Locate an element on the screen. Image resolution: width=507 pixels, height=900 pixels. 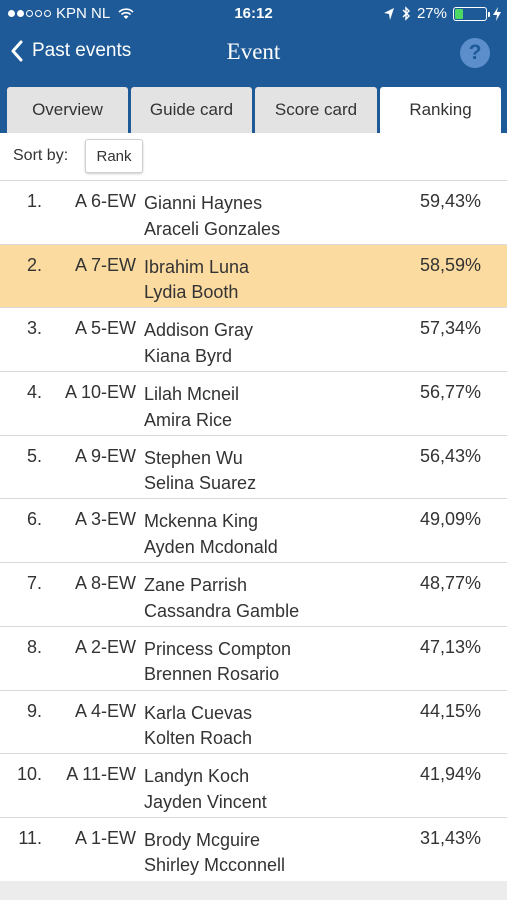
rank-number: 10. is located at coordinates (29, 774).